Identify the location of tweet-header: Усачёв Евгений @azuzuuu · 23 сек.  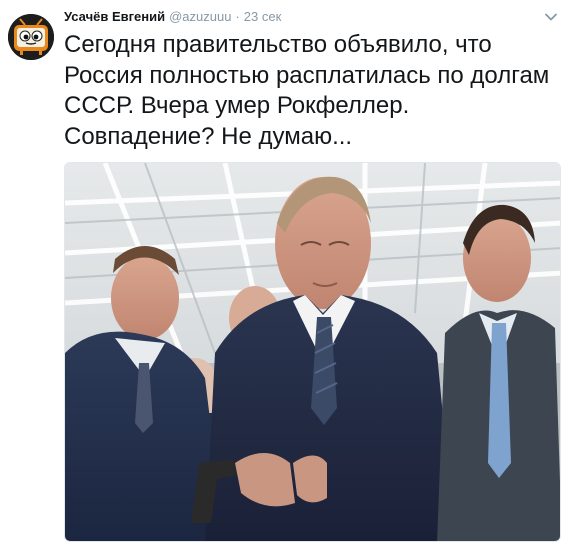
(302, 17).